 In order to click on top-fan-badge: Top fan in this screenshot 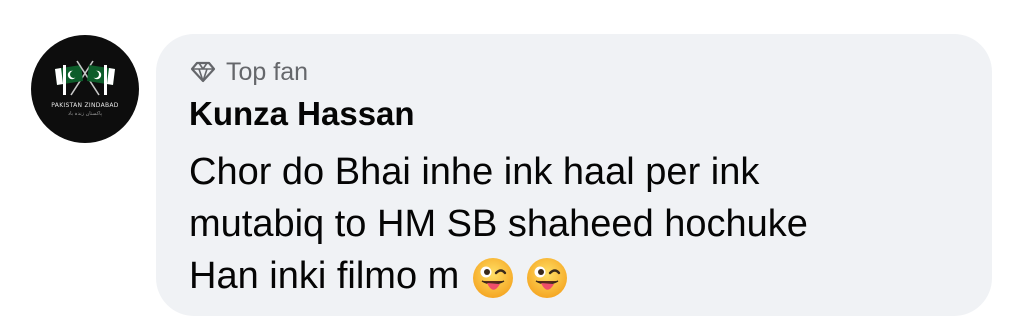, I will do `click(249, 72)`.